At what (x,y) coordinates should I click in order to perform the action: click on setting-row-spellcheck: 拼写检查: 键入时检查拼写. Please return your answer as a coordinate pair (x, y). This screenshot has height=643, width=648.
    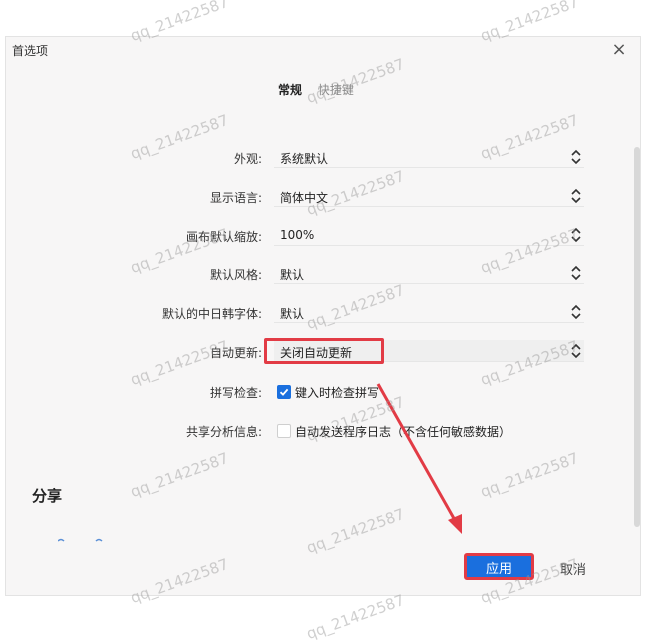
    Looking at the image, I should click on (324, 392).